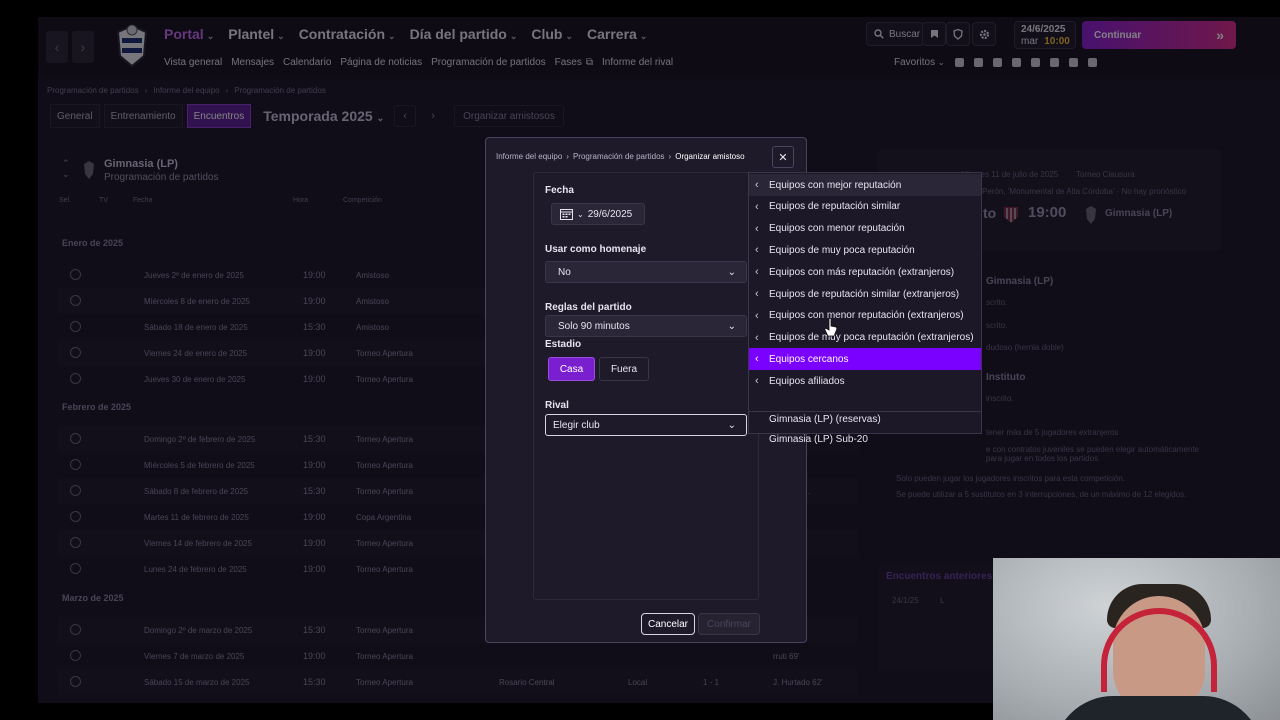  I want to click on homenaje-value: No, so click(564, 272).